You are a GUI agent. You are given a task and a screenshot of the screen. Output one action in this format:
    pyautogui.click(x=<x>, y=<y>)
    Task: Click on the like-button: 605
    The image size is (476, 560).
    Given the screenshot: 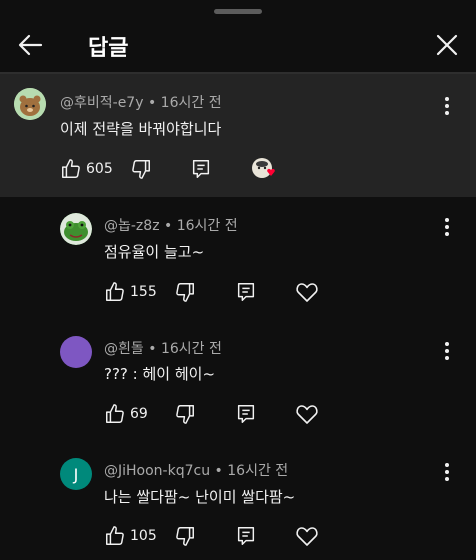 What is the action you would take?
    pyautogui.click(x=86, y=169)
    